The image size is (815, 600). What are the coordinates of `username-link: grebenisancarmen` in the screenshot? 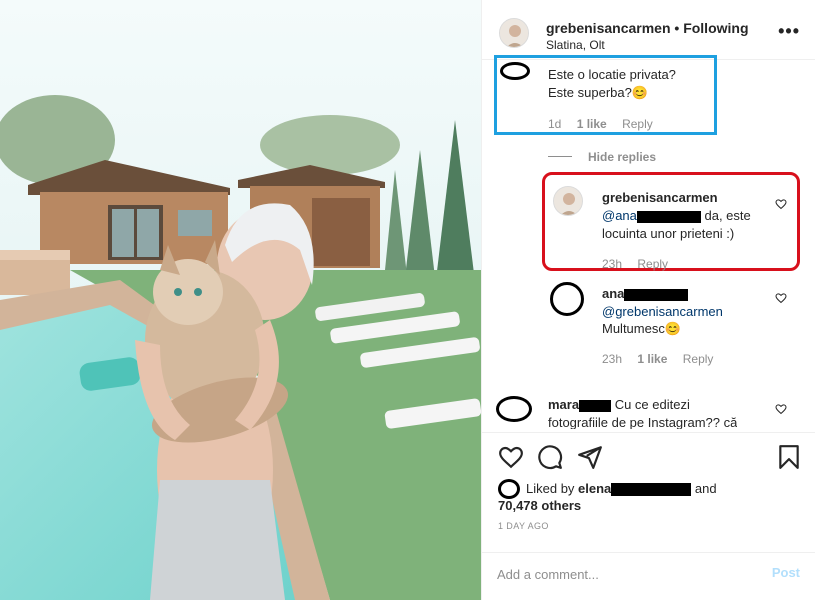 It's located at (608, 28).